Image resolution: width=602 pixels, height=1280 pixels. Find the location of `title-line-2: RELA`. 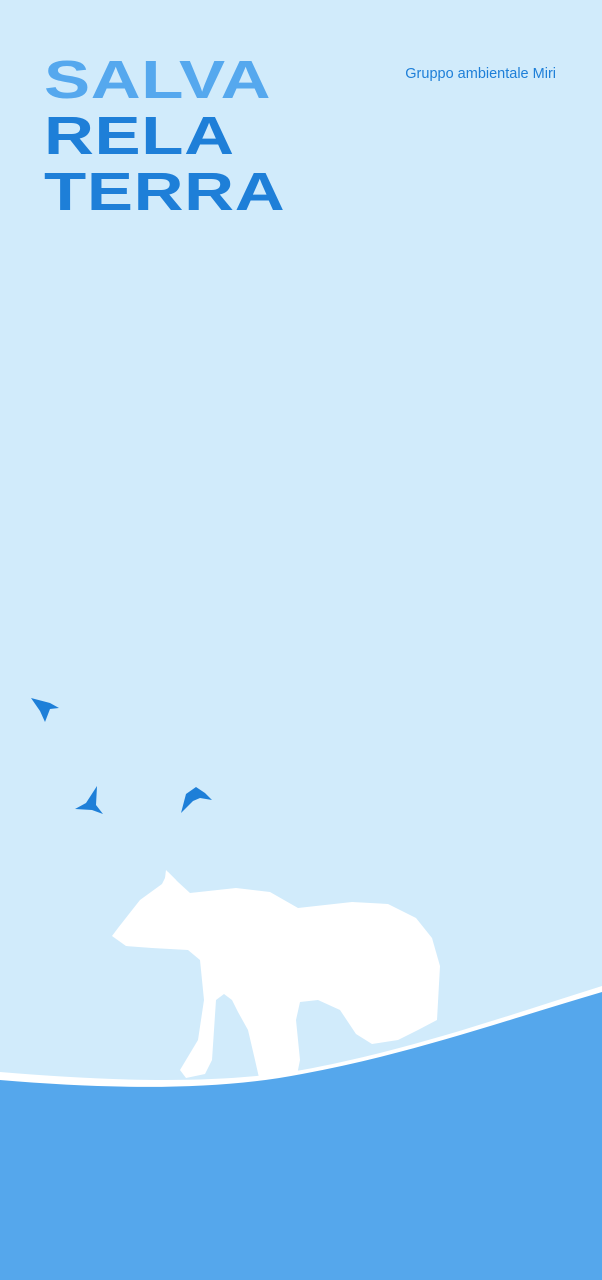

title-line-2: RELA is located at coordinates (139, 136).